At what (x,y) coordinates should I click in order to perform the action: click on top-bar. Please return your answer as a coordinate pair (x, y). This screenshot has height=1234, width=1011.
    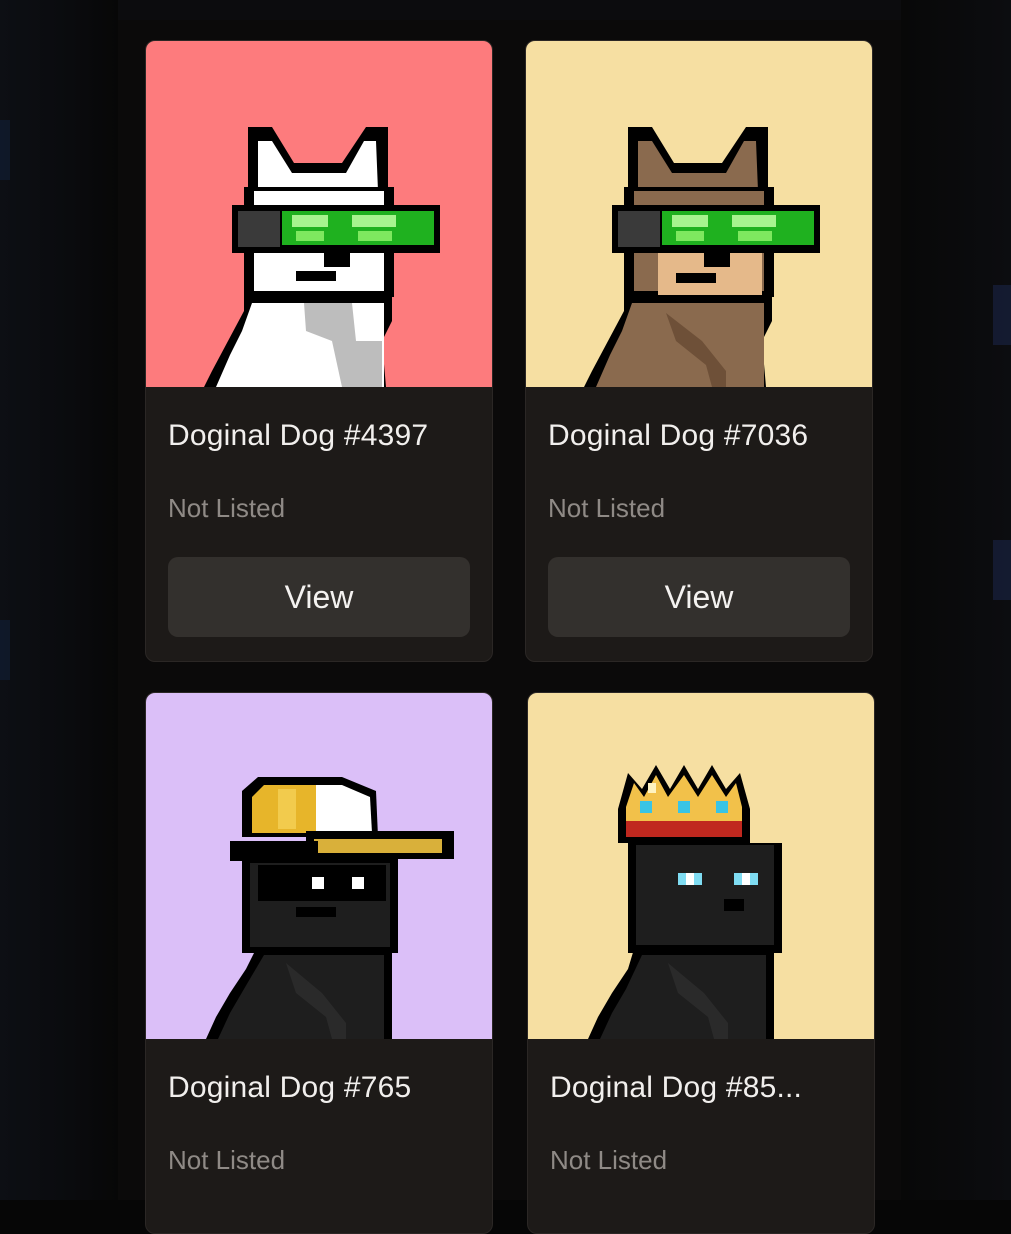
    Looking at the image, I should click on (509, 10).